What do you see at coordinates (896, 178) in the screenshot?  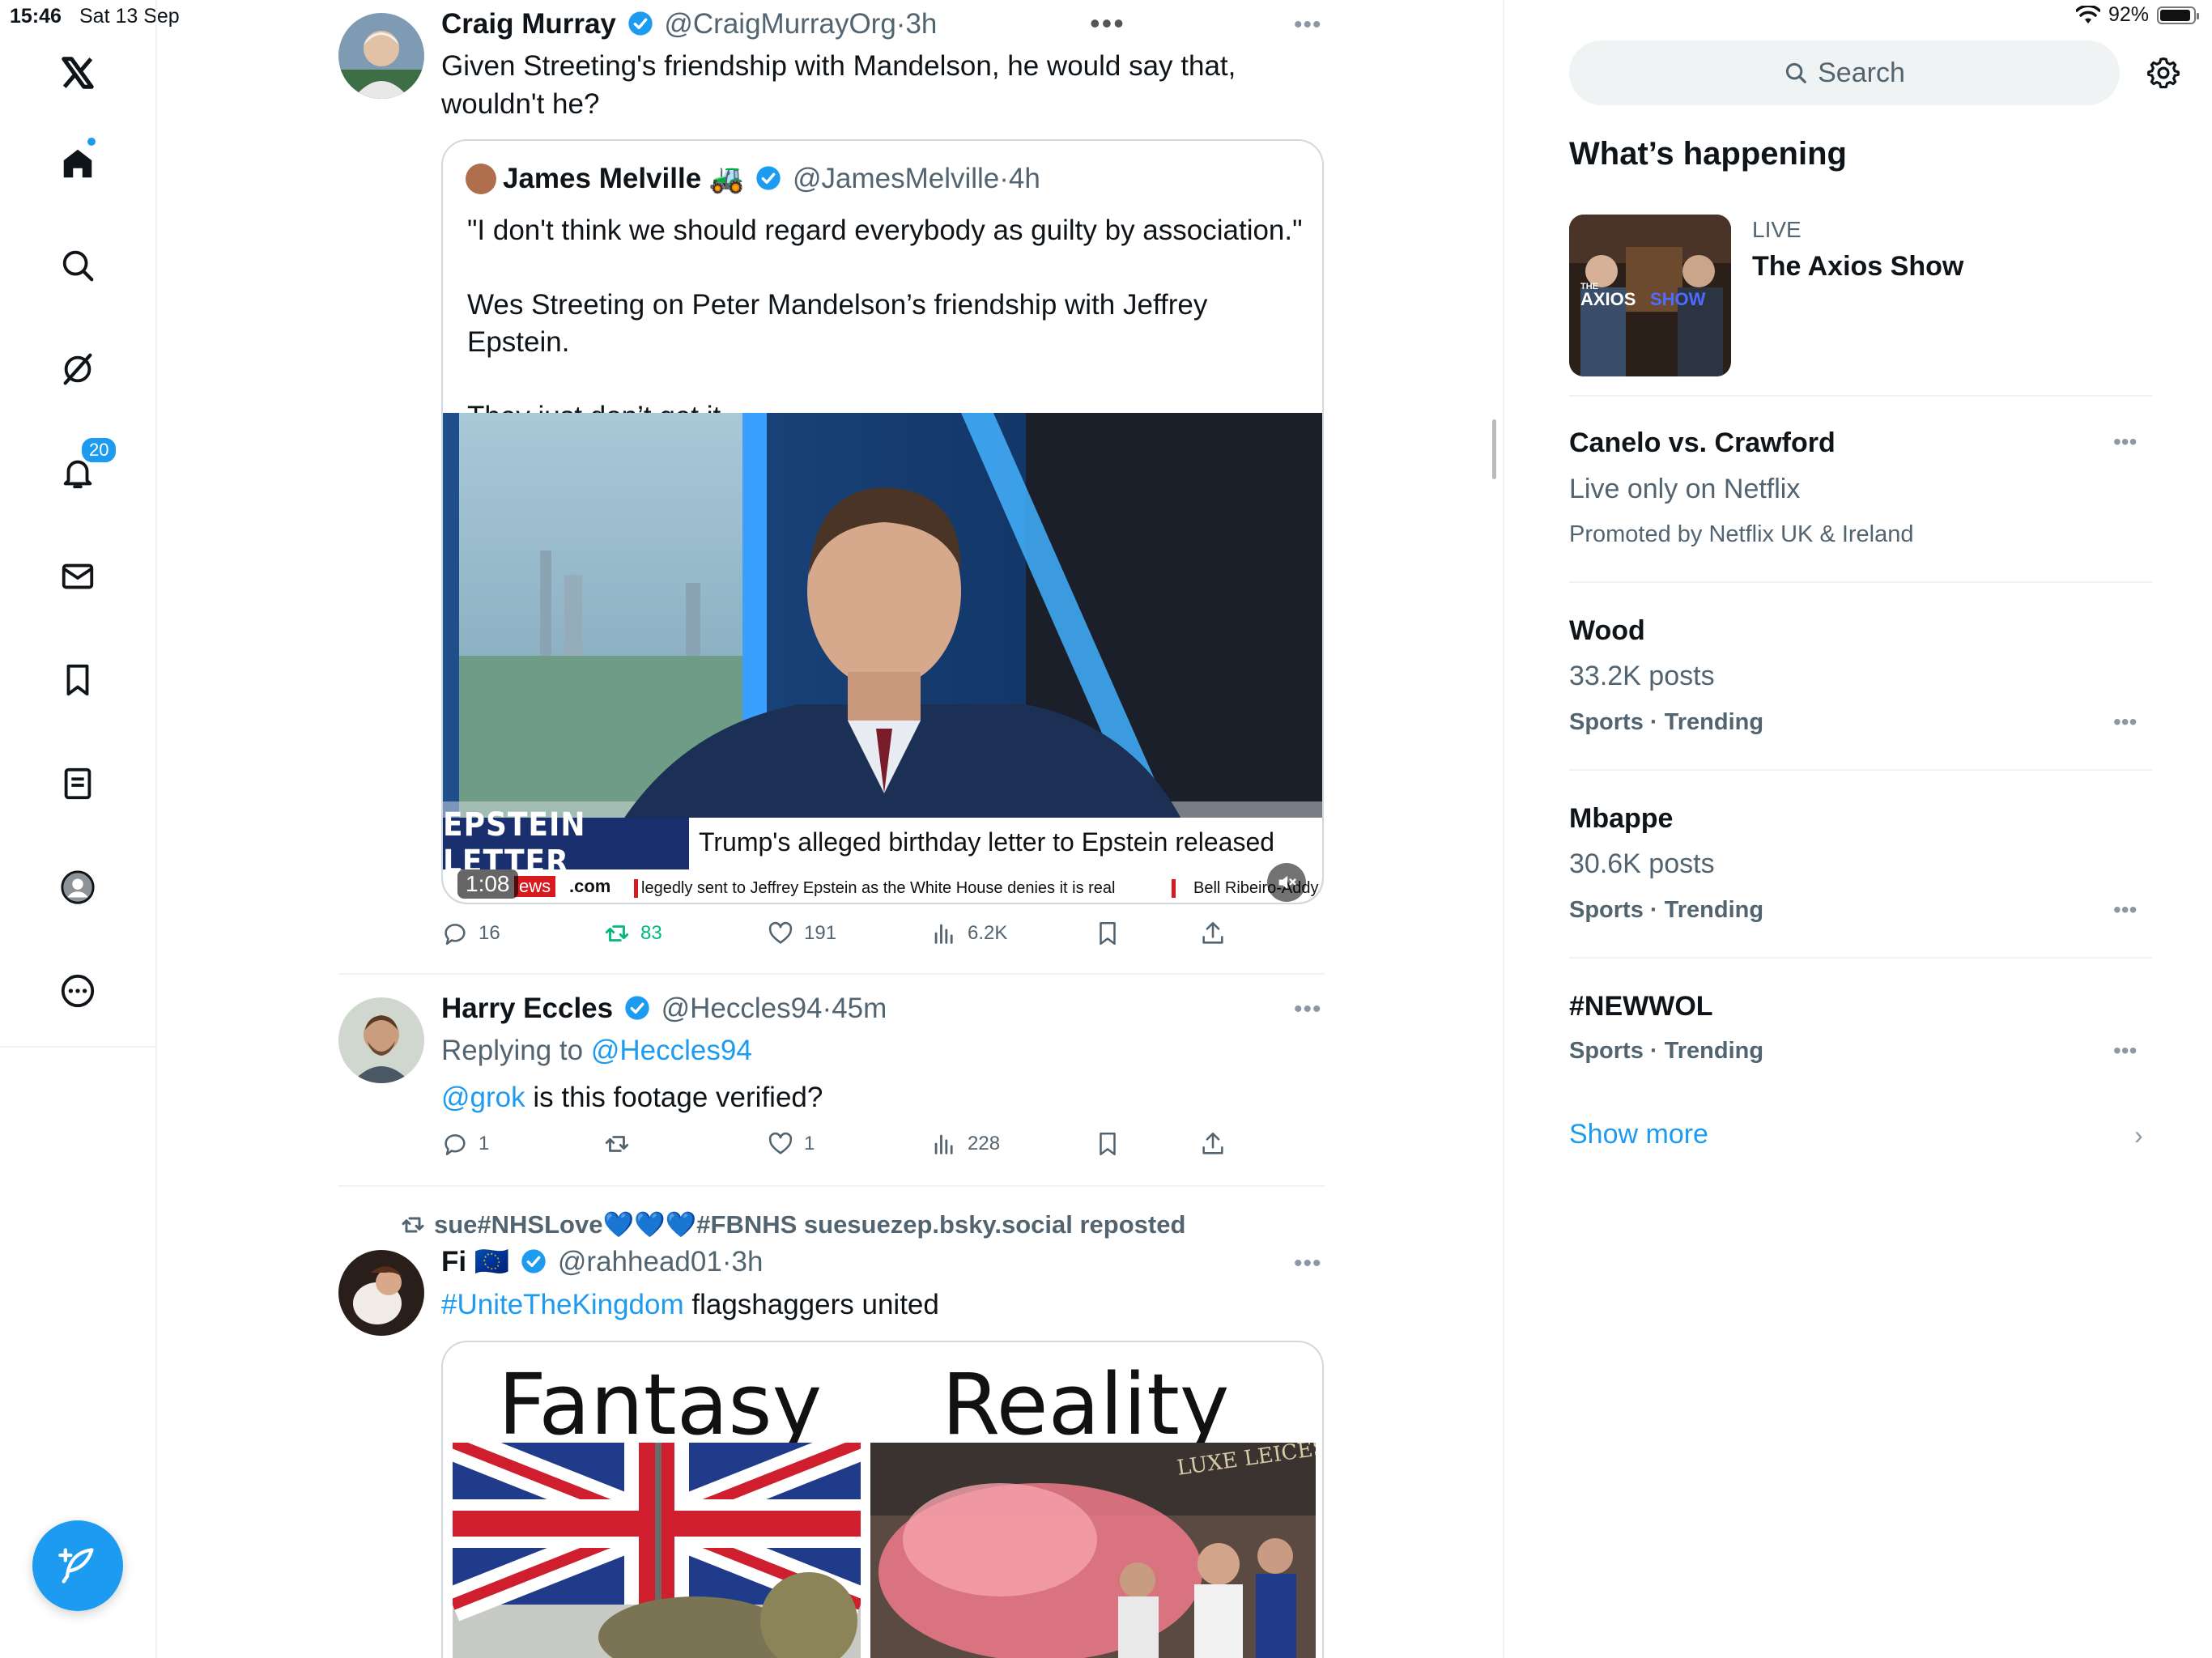 I see `quote-handle: @JamesMelville` at bounding box center [896, 178].